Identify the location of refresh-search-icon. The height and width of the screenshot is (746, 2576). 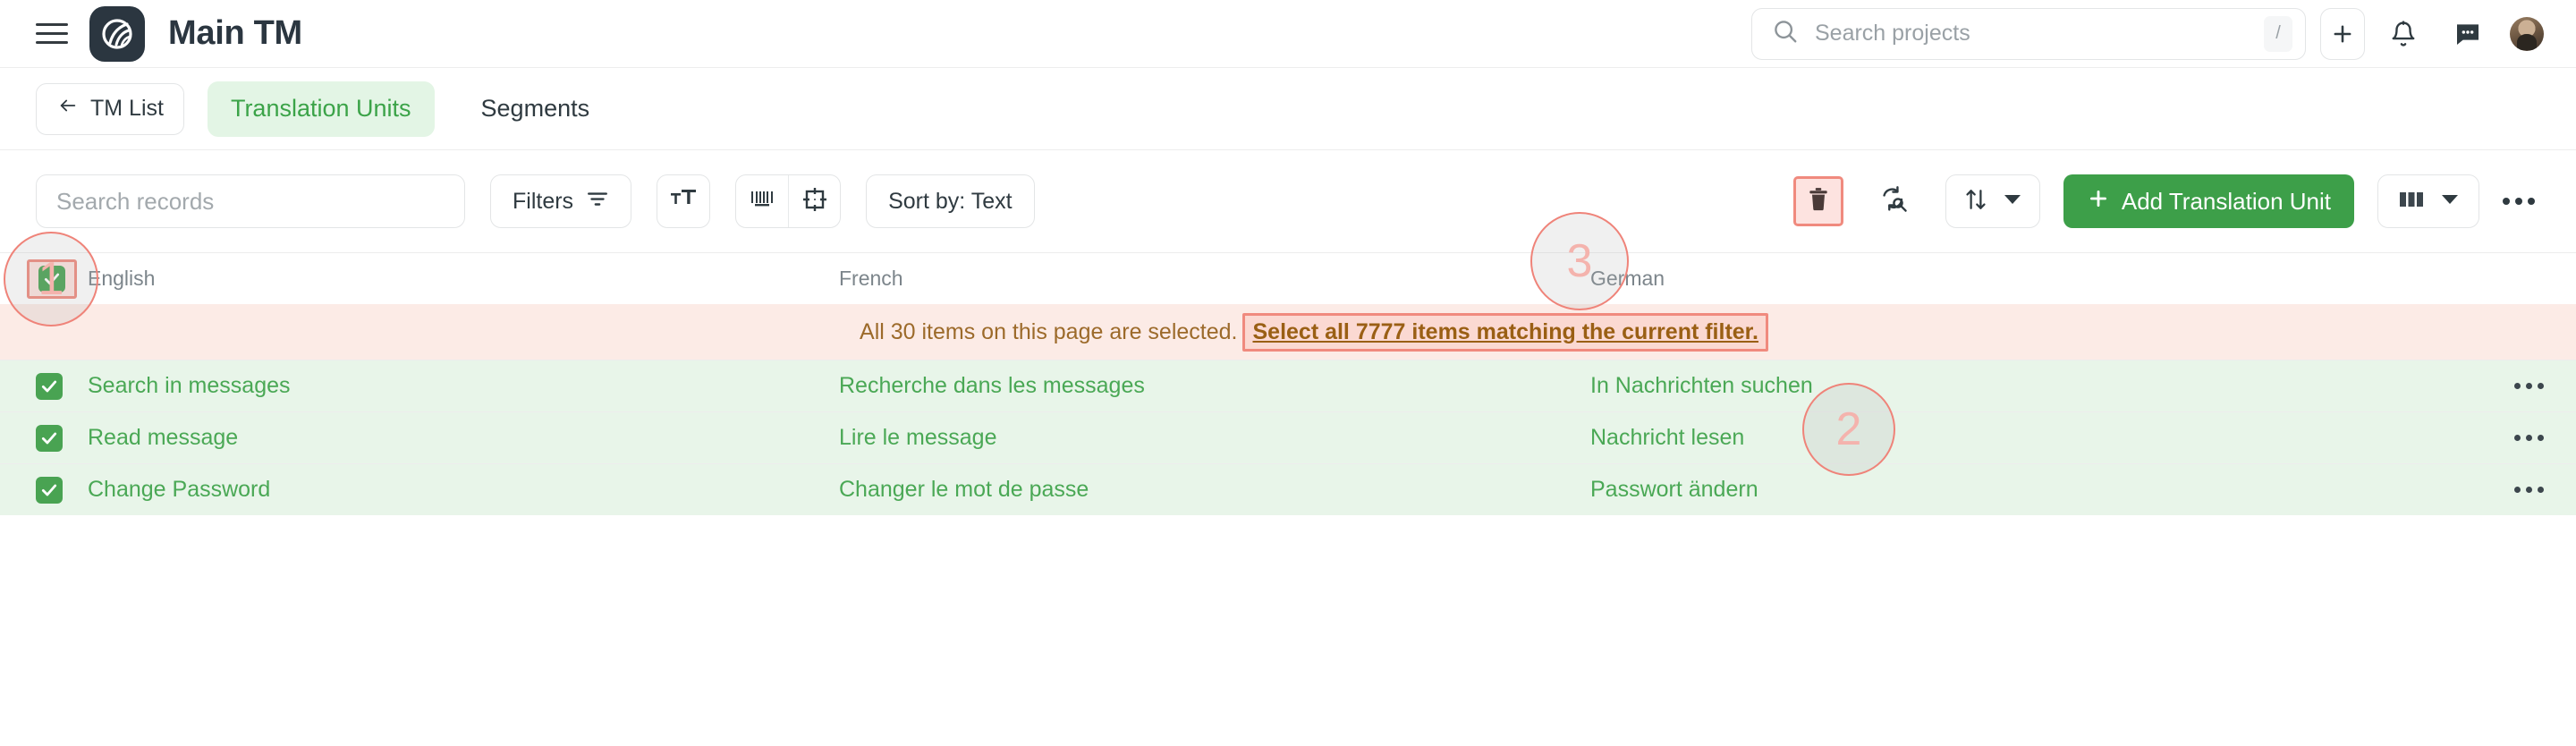
(1894, 201).